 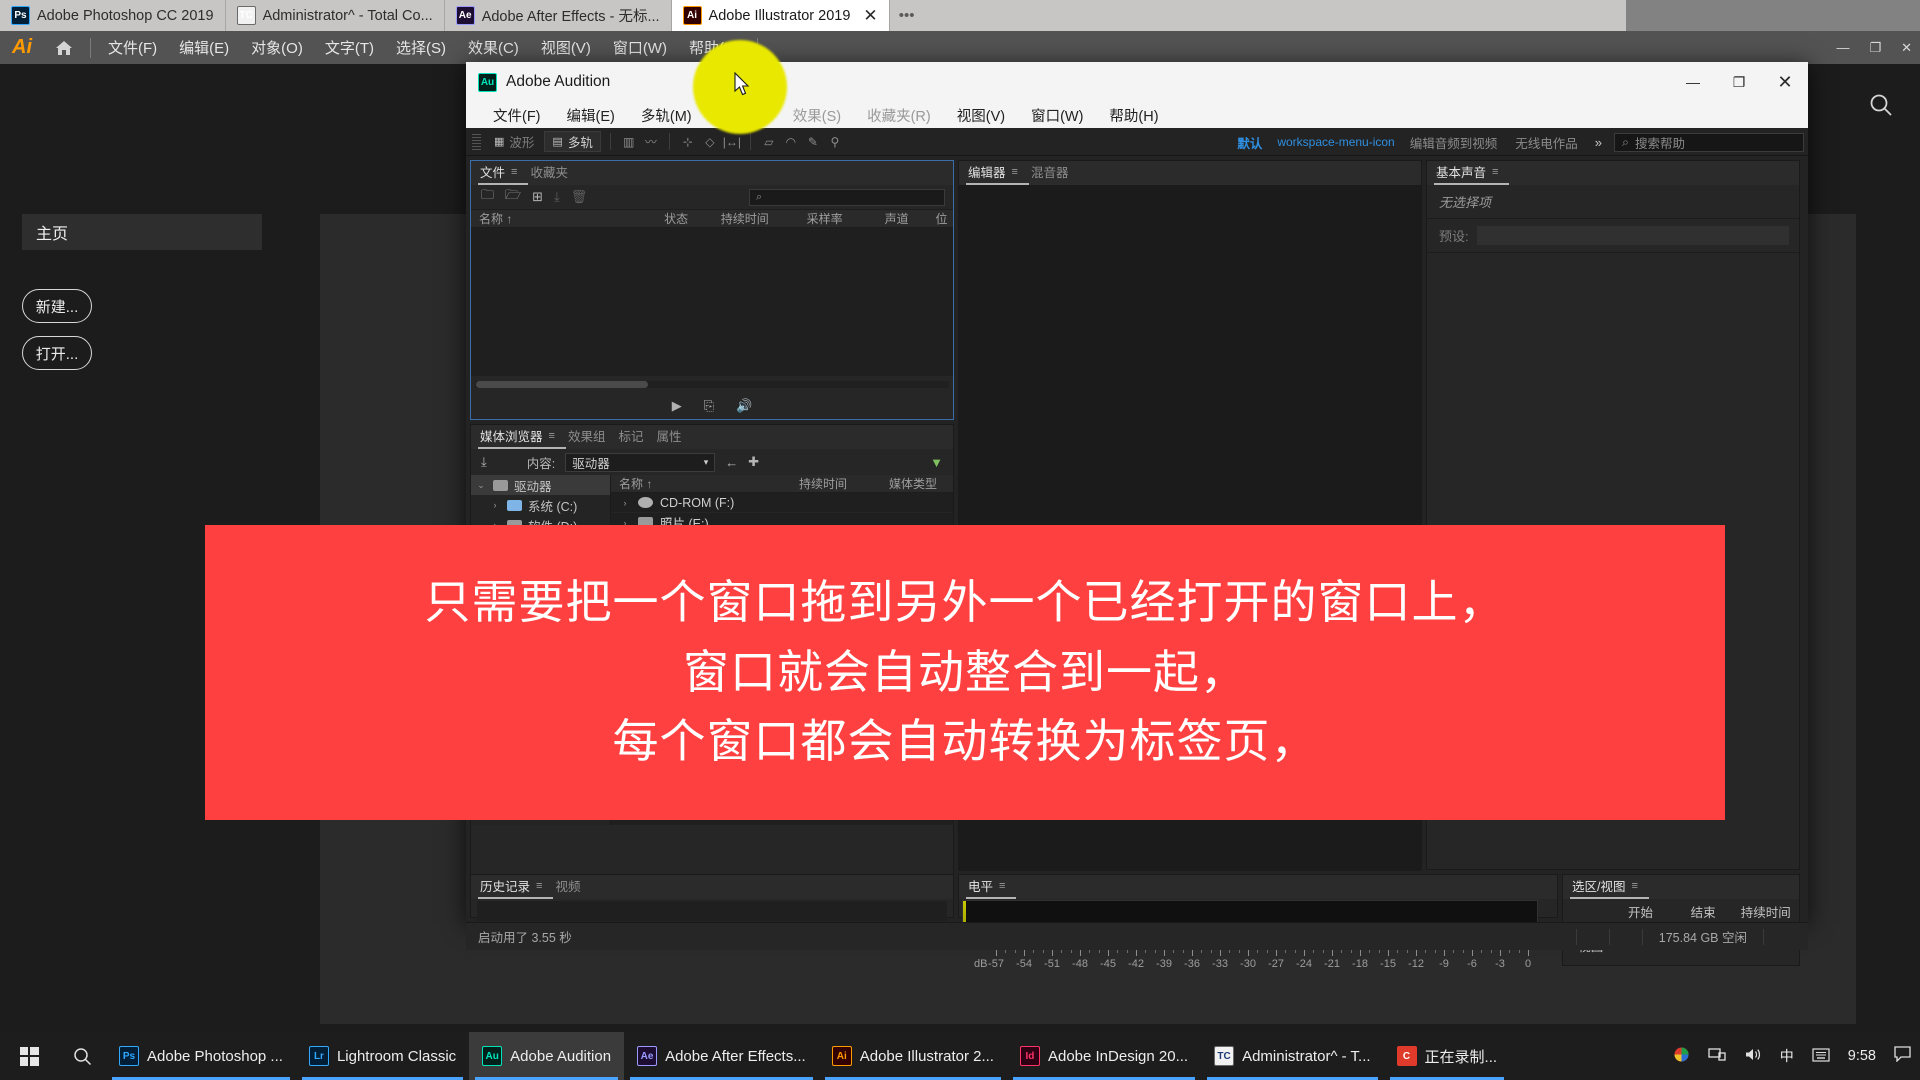 What do you see at coordinates (835, 142) in the screenshot?
I see `eyedropper-icon: ⚲` at bounding box center [835, 142].